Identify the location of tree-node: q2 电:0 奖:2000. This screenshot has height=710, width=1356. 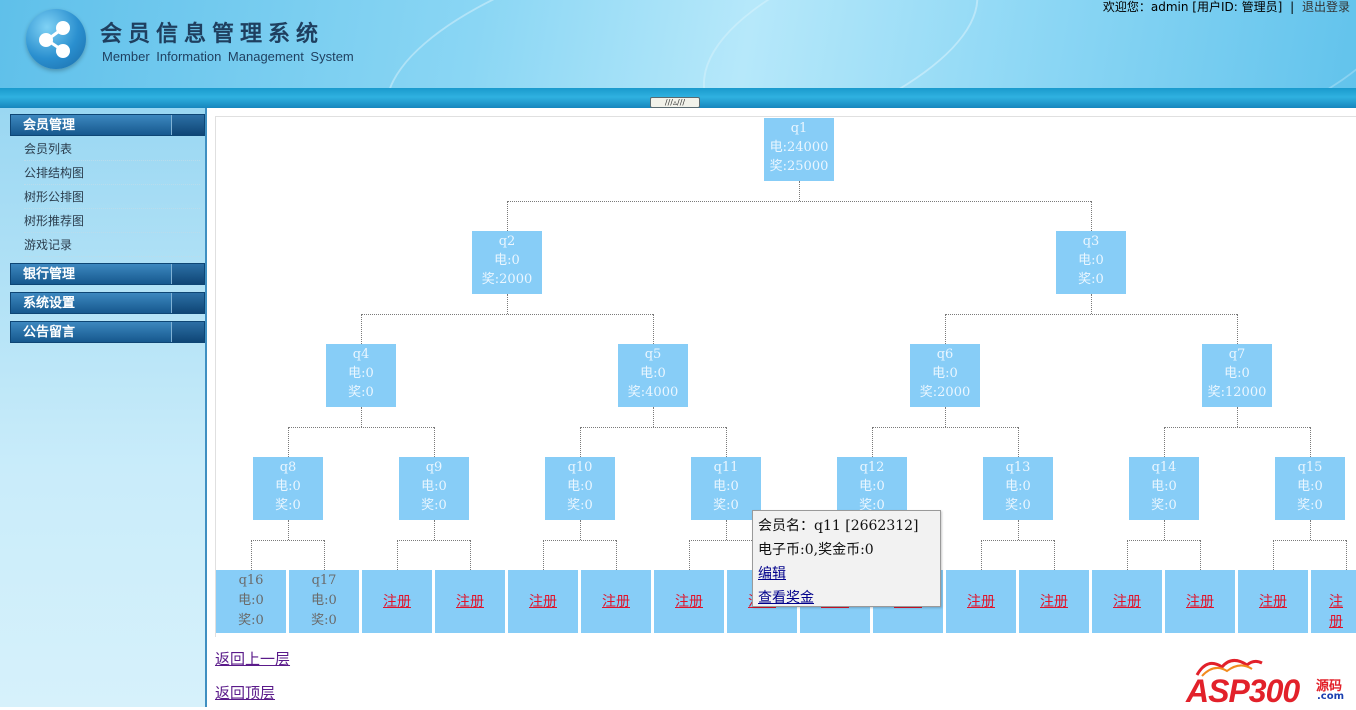
(507, 262).